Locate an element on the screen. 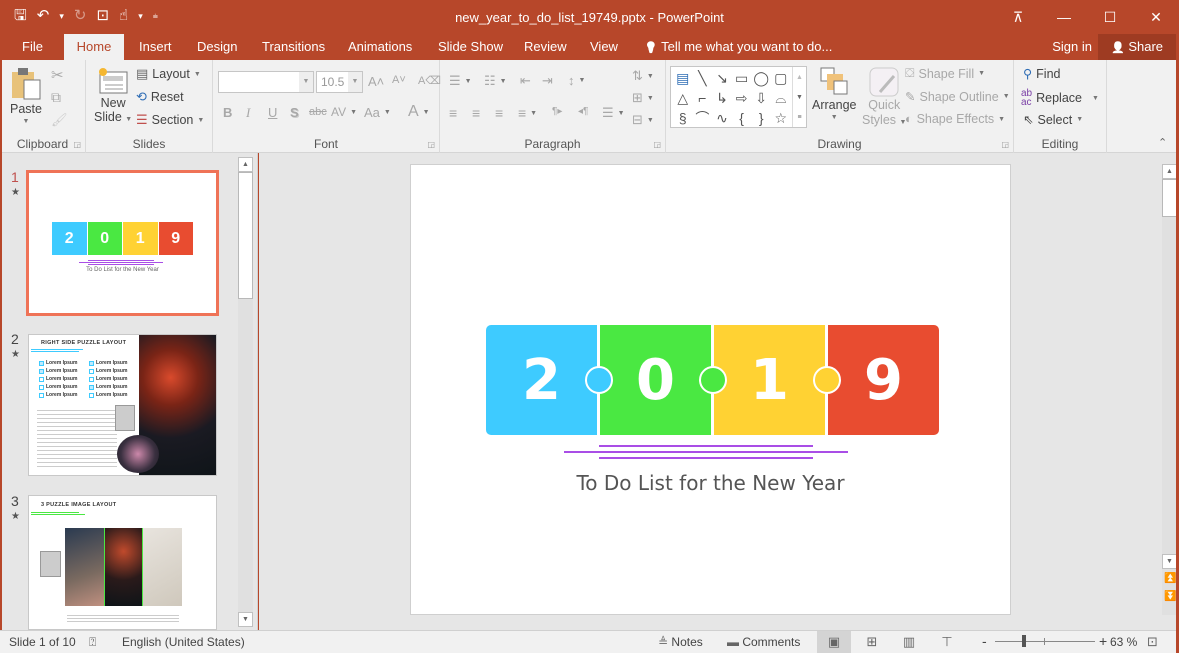 The height and width of the screenshot is (653, 1179). tab-animations: Animations is located at coordinates (380, 47).